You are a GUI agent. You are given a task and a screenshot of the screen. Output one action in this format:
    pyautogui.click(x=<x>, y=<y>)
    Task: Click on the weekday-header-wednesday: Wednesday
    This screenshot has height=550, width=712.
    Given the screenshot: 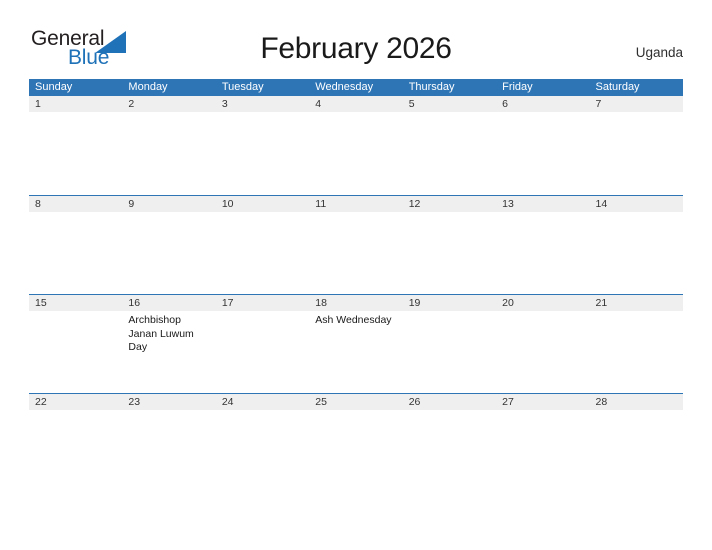 What is the action you would take?
    pyautogui.click(x=344, y=87)
    